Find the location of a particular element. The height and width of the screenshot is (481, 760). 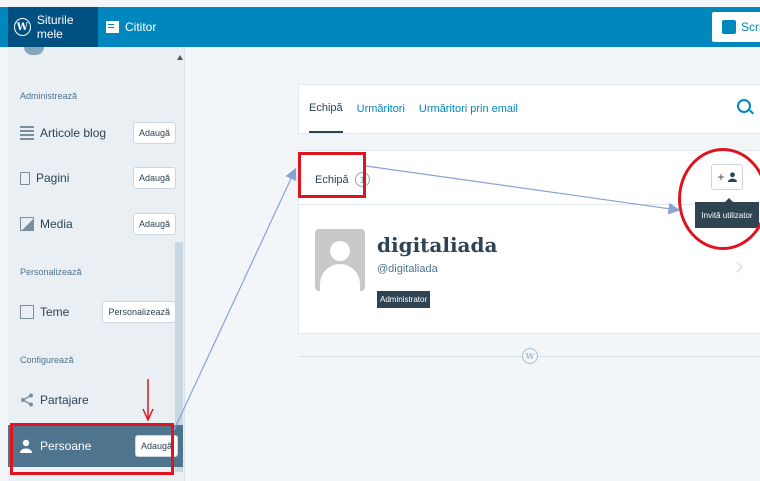

customize-button: Personalizează is located at coordinates (139, 312).